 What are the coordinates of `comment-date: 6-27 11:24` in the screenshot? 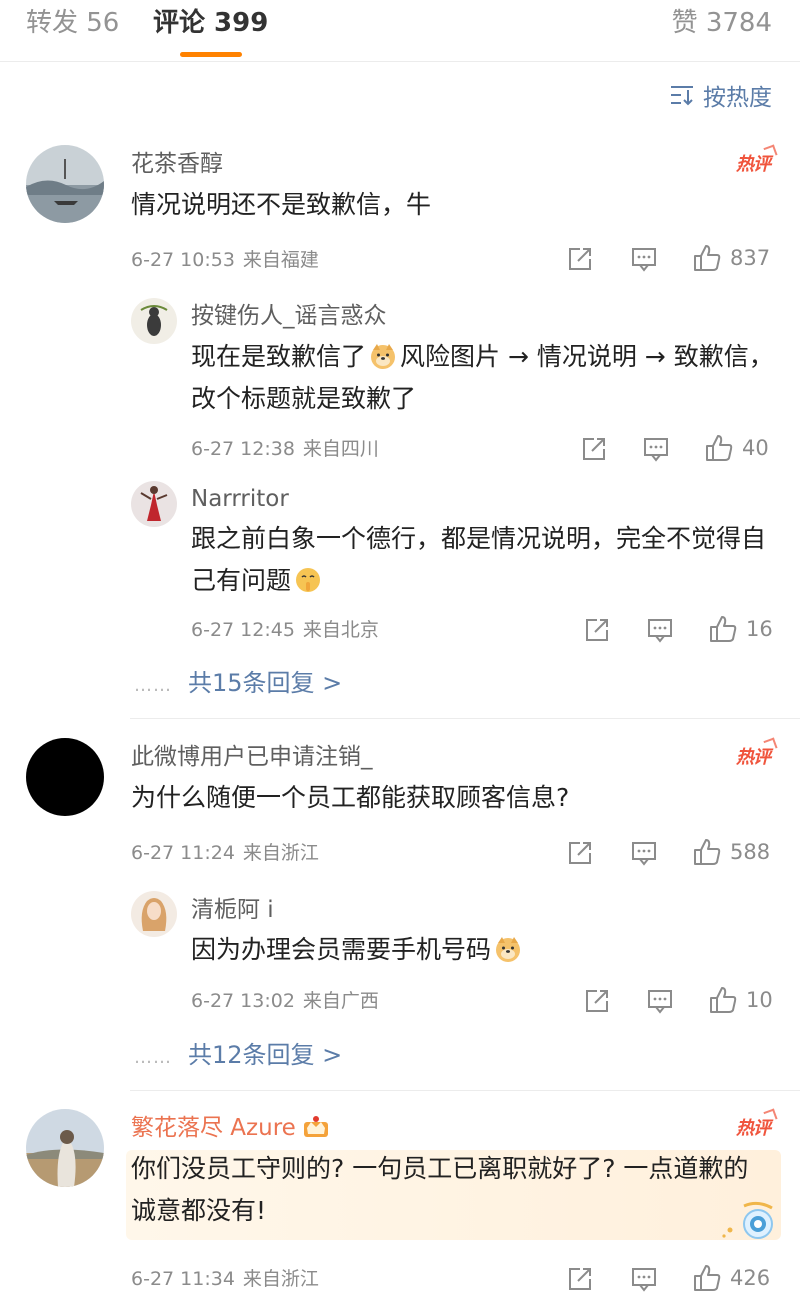 It's located at (183, 853).